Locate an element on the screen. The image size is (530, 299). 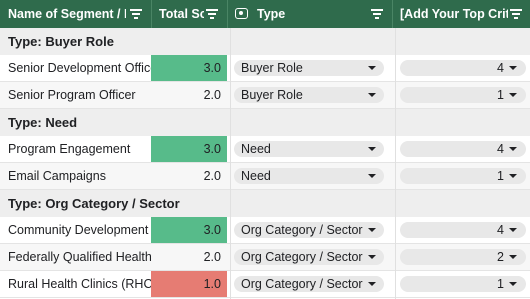
header-name-of-segment: Name of Segment / Ne is located at coordinates (67, 14).